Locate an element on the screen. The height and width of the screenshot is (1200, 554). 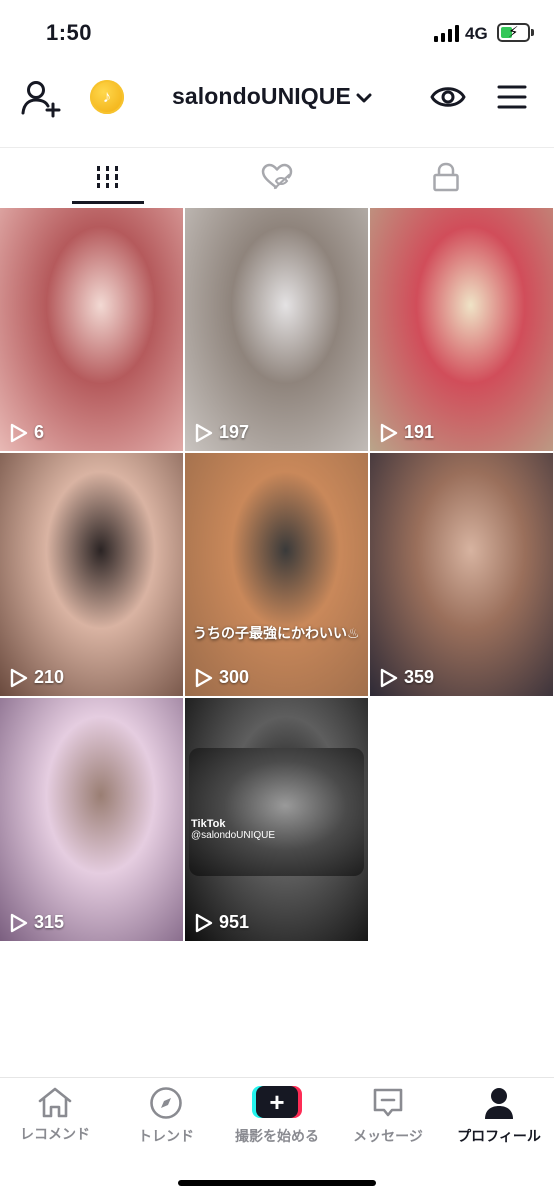
profile-tabs is located at coordinates (277, 177).